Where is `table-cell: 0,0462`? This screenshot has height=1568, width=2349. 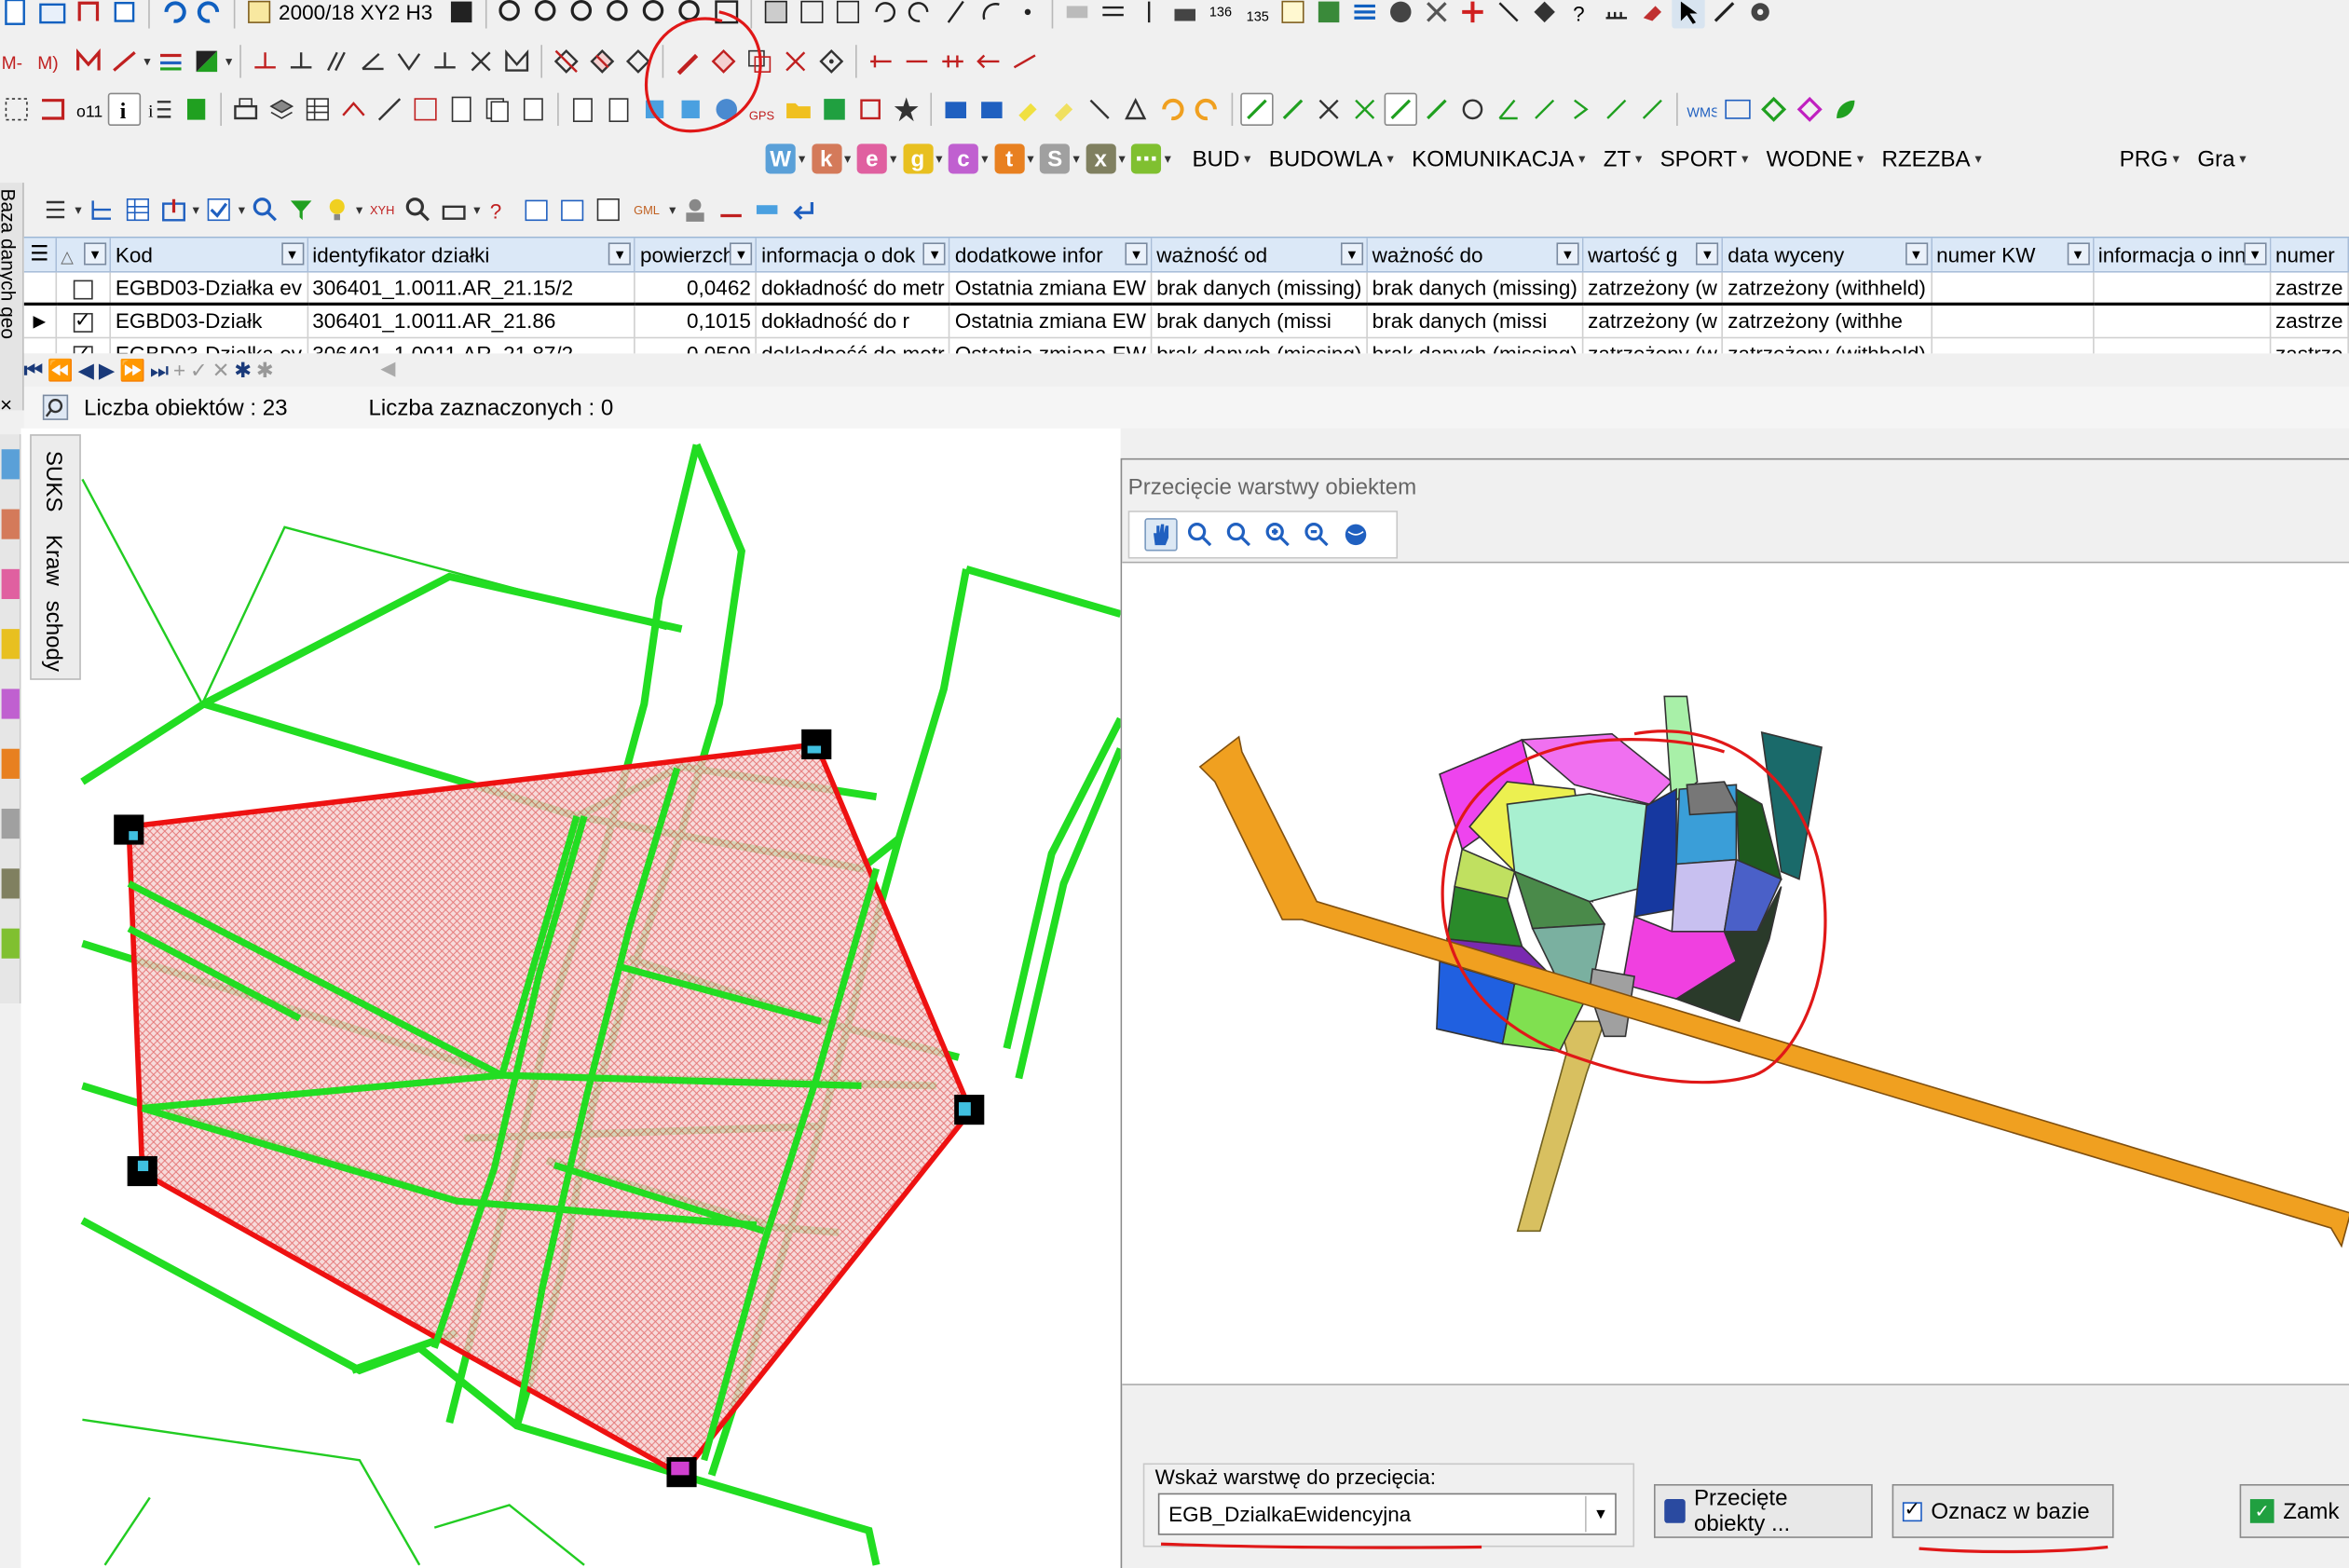
table-cell: 0,0462 is located at coordinates (696, 288).